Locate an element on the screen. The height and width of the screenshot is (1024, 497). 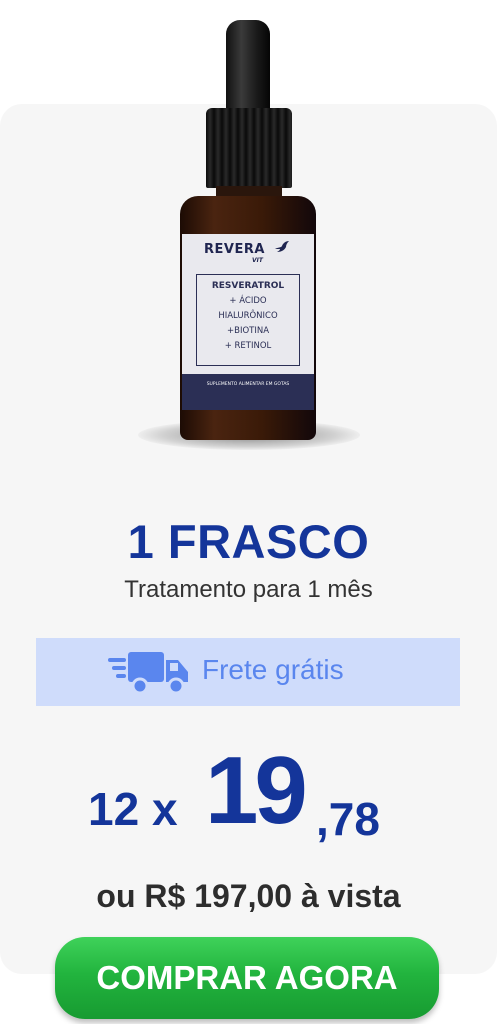
price-decimal: ,78 is located at coordinates (348, 819).